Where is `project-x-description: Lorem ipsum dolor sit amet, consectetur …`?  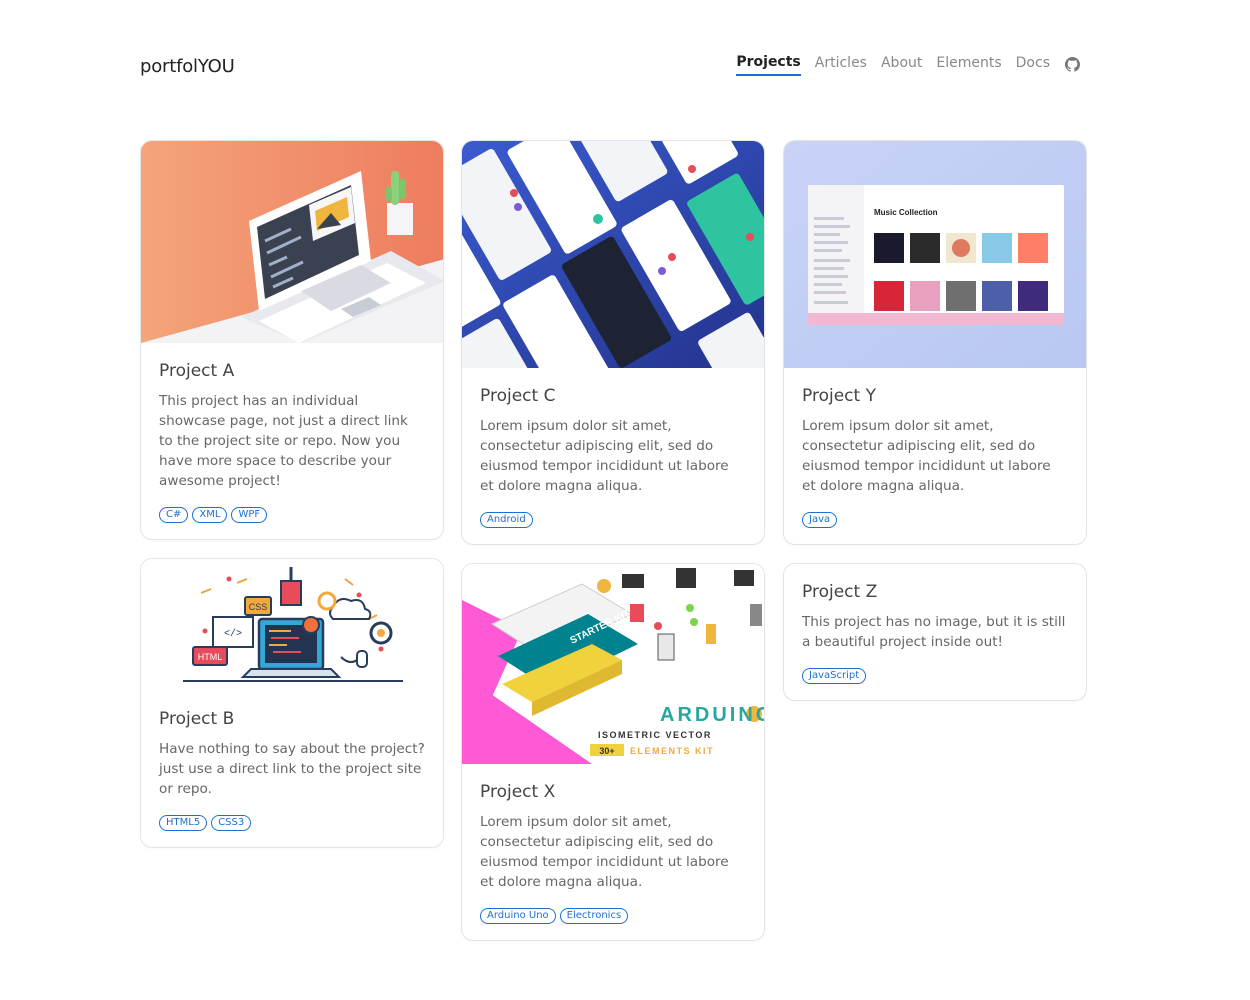 project-x-description: Lorem ipsum dolor sit amet, consectetur … is located at coordinates (604, 852).